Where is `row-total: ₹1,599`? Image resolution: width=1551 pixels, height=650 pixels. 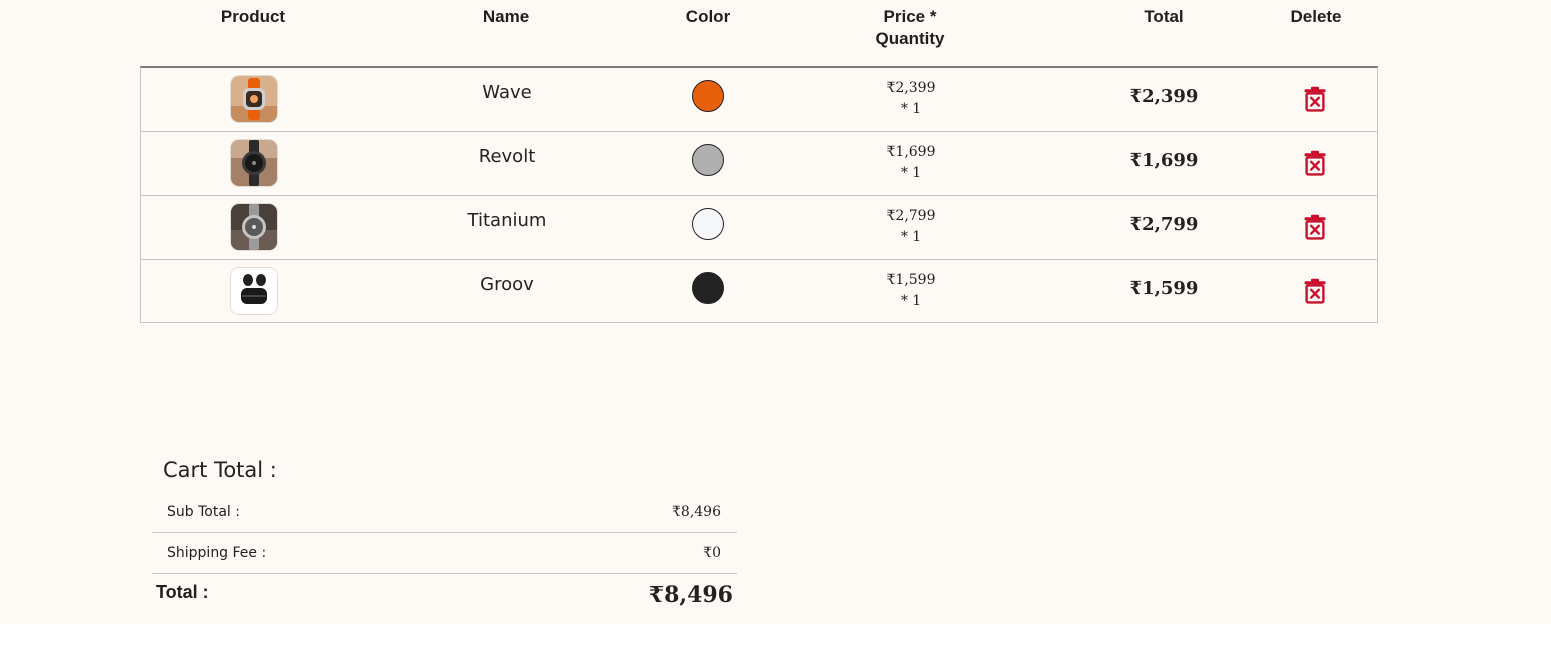 row-total: ₹1,599 is located at coordinates (1164, 288).